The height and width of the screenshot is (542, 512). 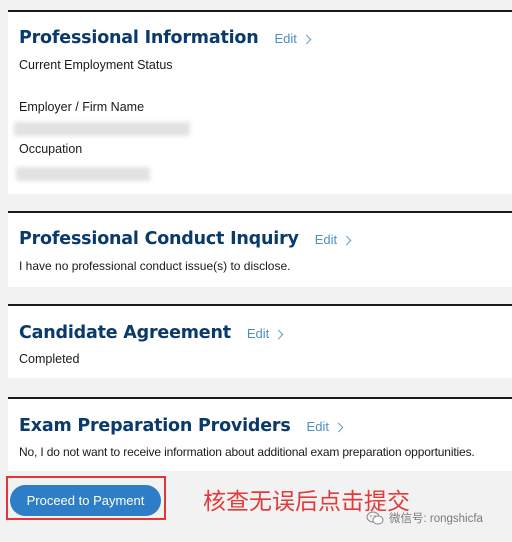 What do you see at coordinates (51, 149) in the screenshot?
I see `occupation-label: Occupation` at bounding box center [51, 149].